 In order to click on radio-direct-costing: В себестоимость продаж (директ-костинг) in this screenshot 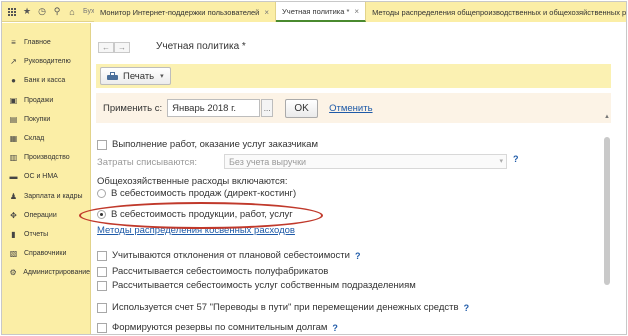, I will do `click(196, 193)`.